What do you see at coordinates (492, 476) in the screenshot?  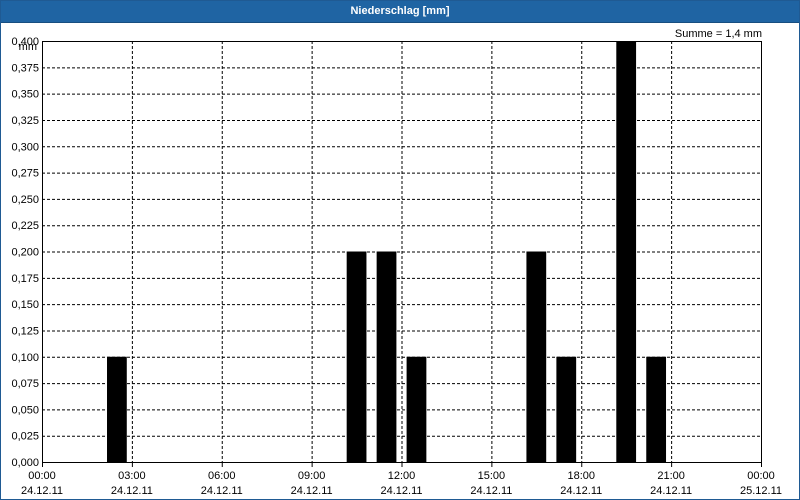 I see `x-tick-time-label: 15:00` at bounding box center [492, 476].